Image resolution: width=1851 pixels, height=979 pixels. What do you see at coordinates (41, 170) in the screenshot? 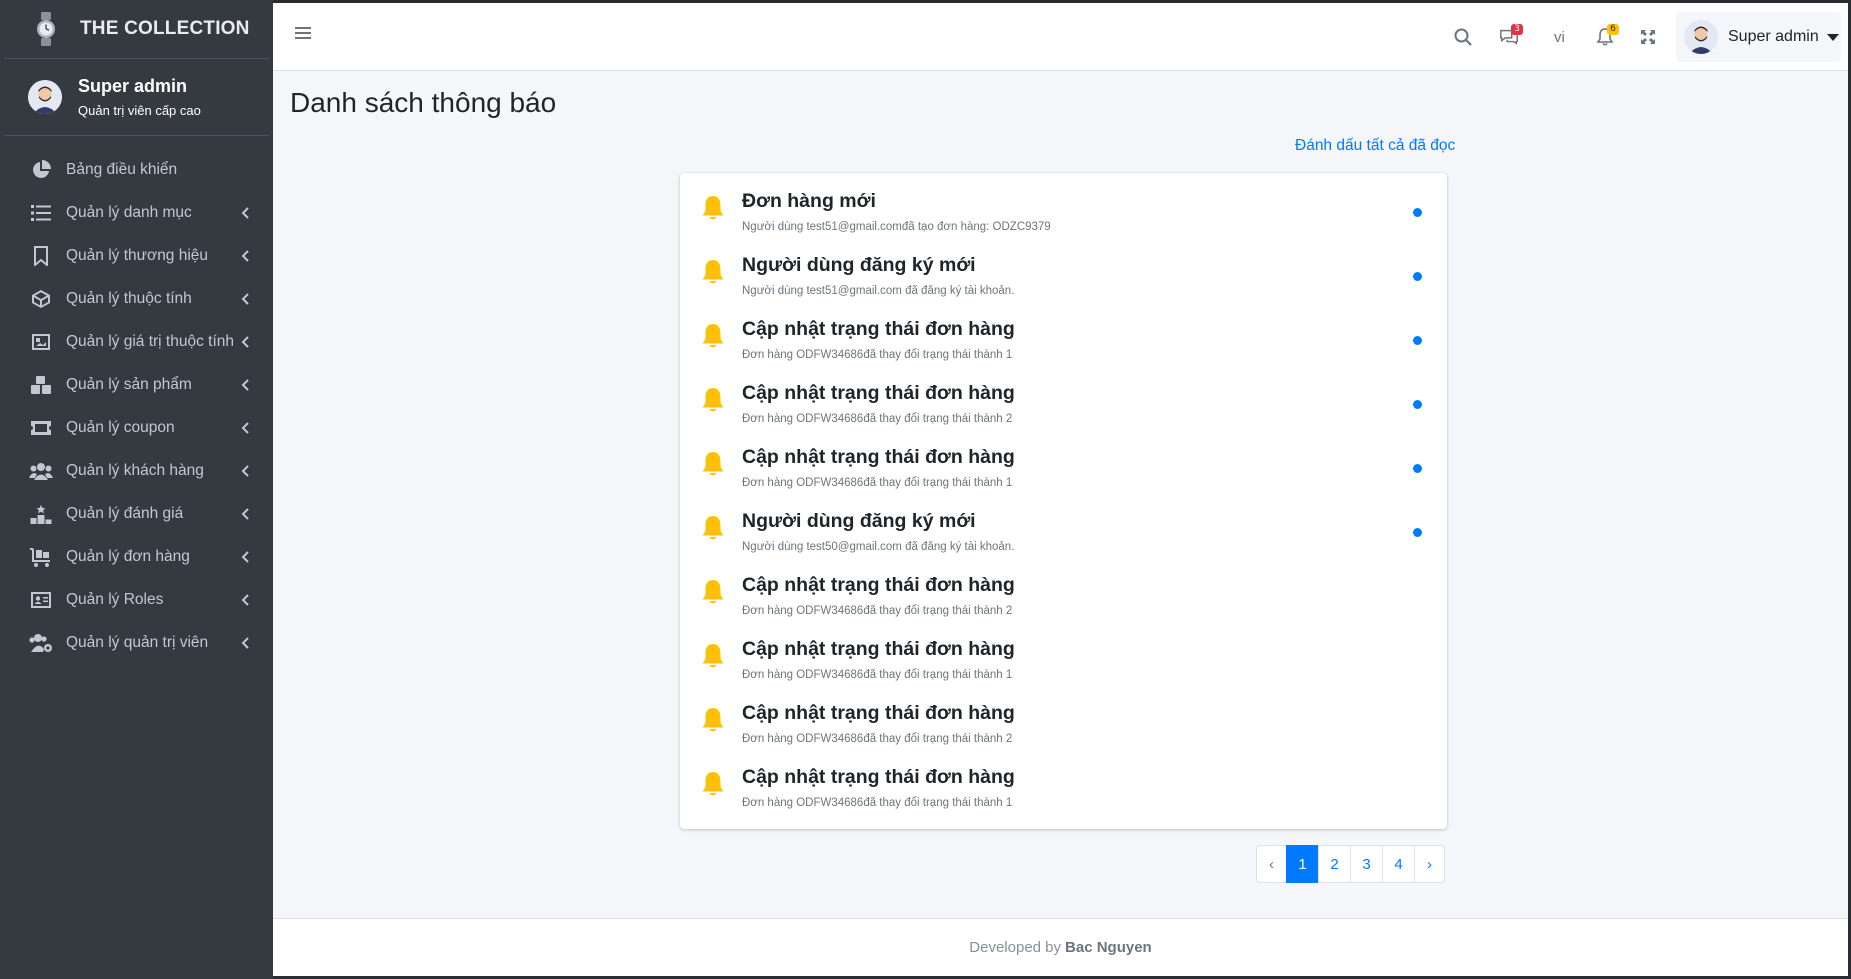
I see `pie-chart-icon` at bounding box center [41, 170].